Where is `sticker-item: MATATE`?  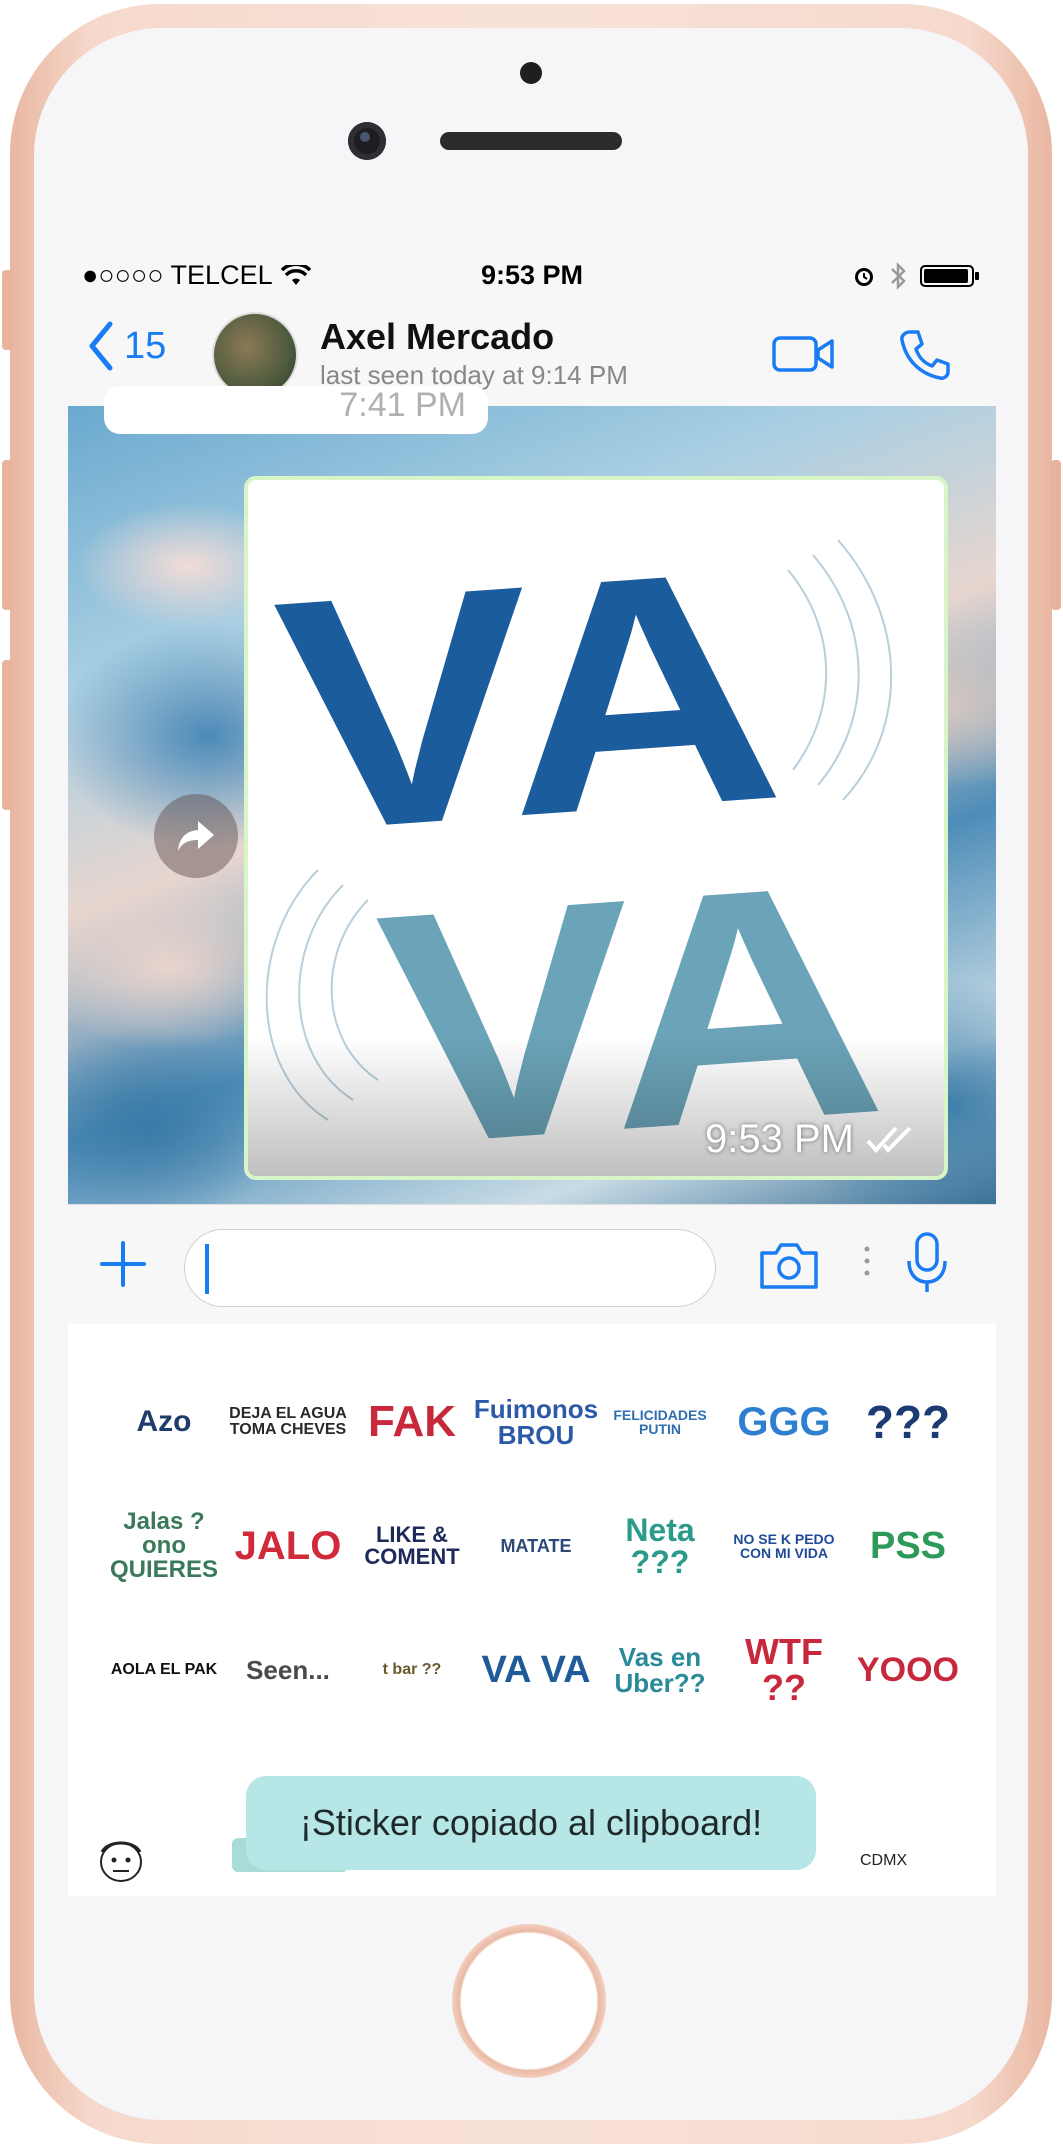
sticker-item: MATATE is located at coordinates (536, 1546).